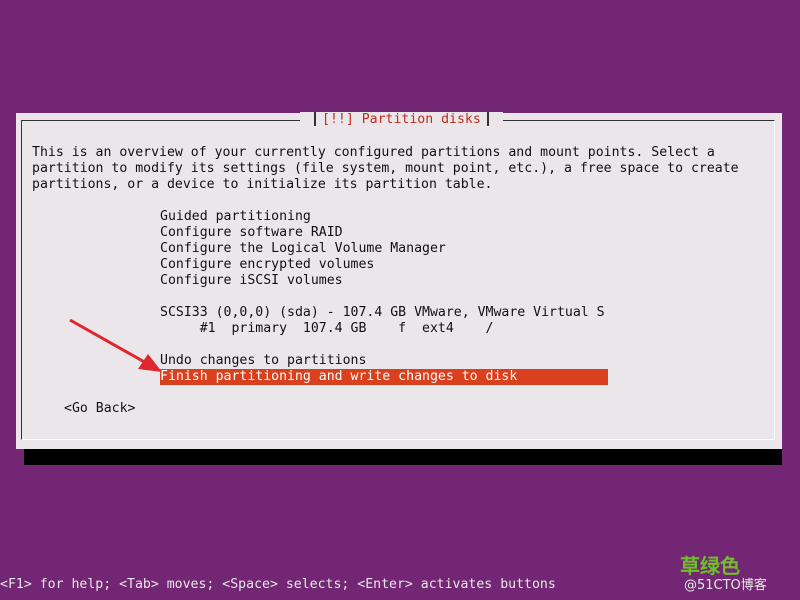  I want to click on menu-item-configure-encrypted: Configure encrypted volumes, so click(267, 265).